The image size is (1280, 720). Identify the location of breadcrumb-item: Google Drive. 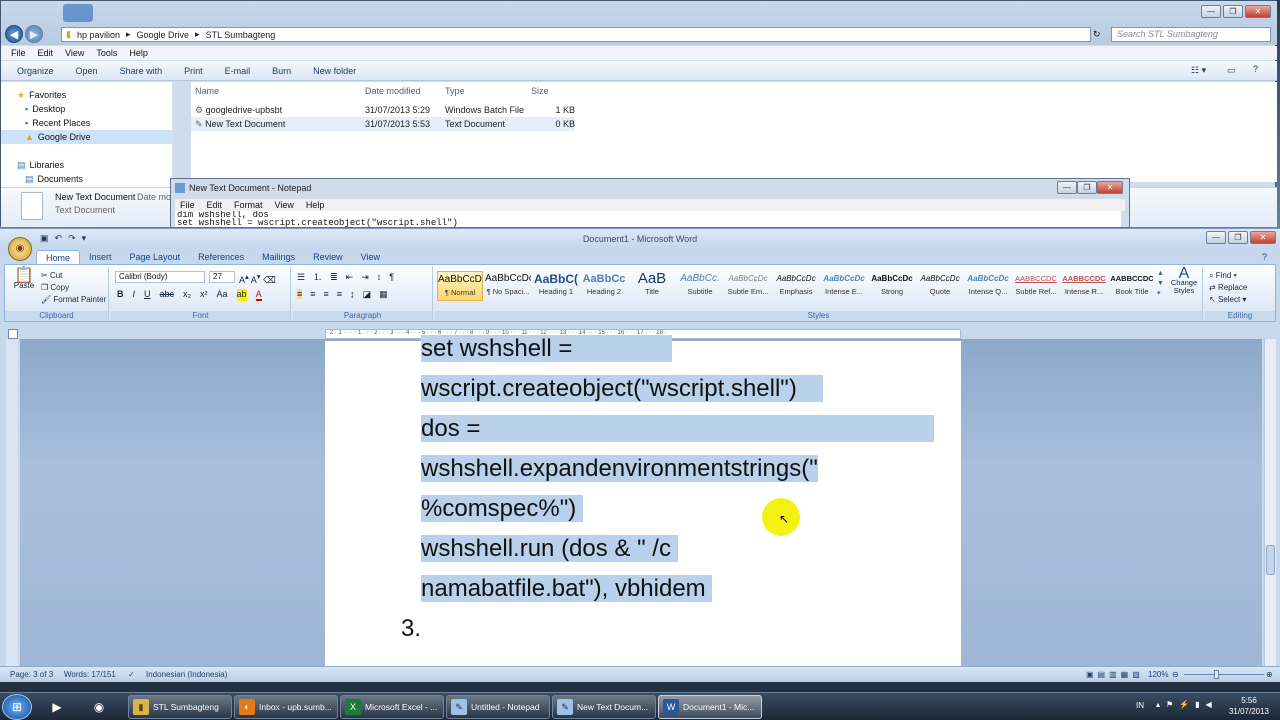
(163, 35).